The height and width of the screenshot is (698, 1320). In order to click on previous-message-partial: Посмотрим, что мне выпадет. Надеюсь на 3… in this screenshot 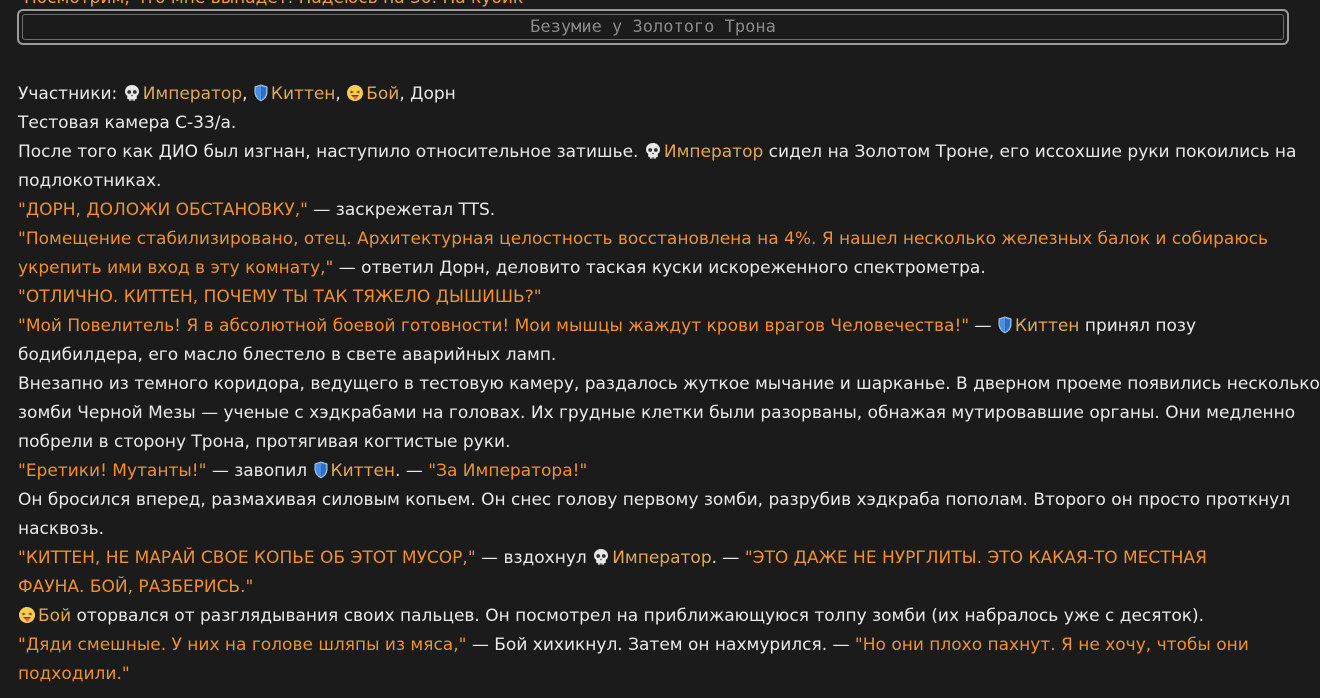, I will do `click(273, 4)`.